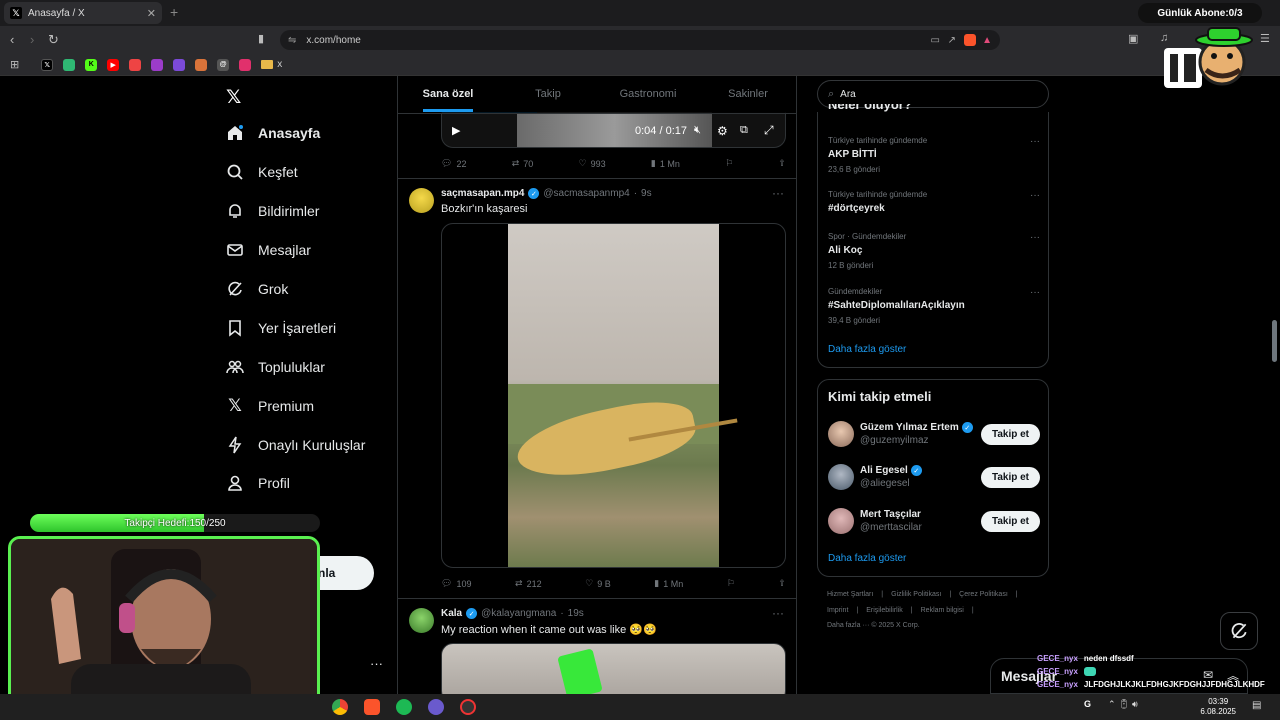 Image resolution: width=1280 pixels, height=720 pixels. What do you see at coordinates (83, 13) in the screenshot?
I see `browser-tab: 𝕏 Anasayfa / X ✕` at bounding box center [83, 13].